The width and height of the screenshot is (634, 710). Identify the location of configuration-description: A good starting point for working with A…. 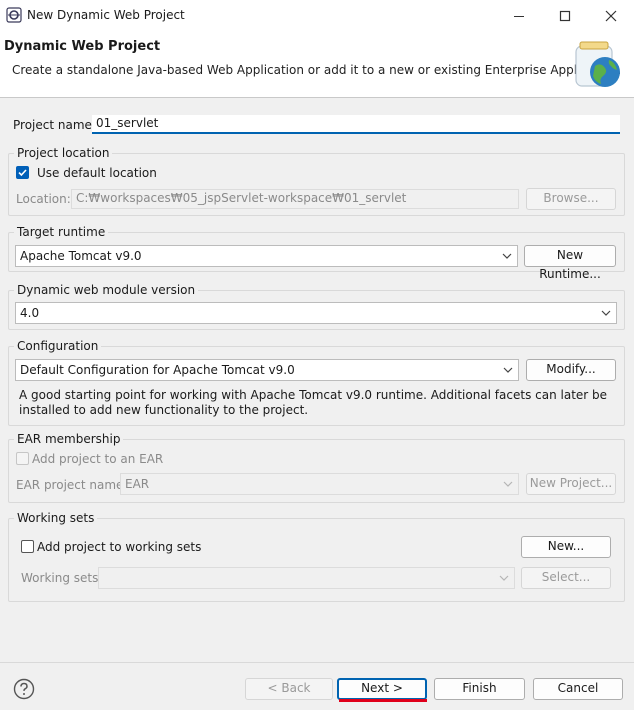
(313, 402).